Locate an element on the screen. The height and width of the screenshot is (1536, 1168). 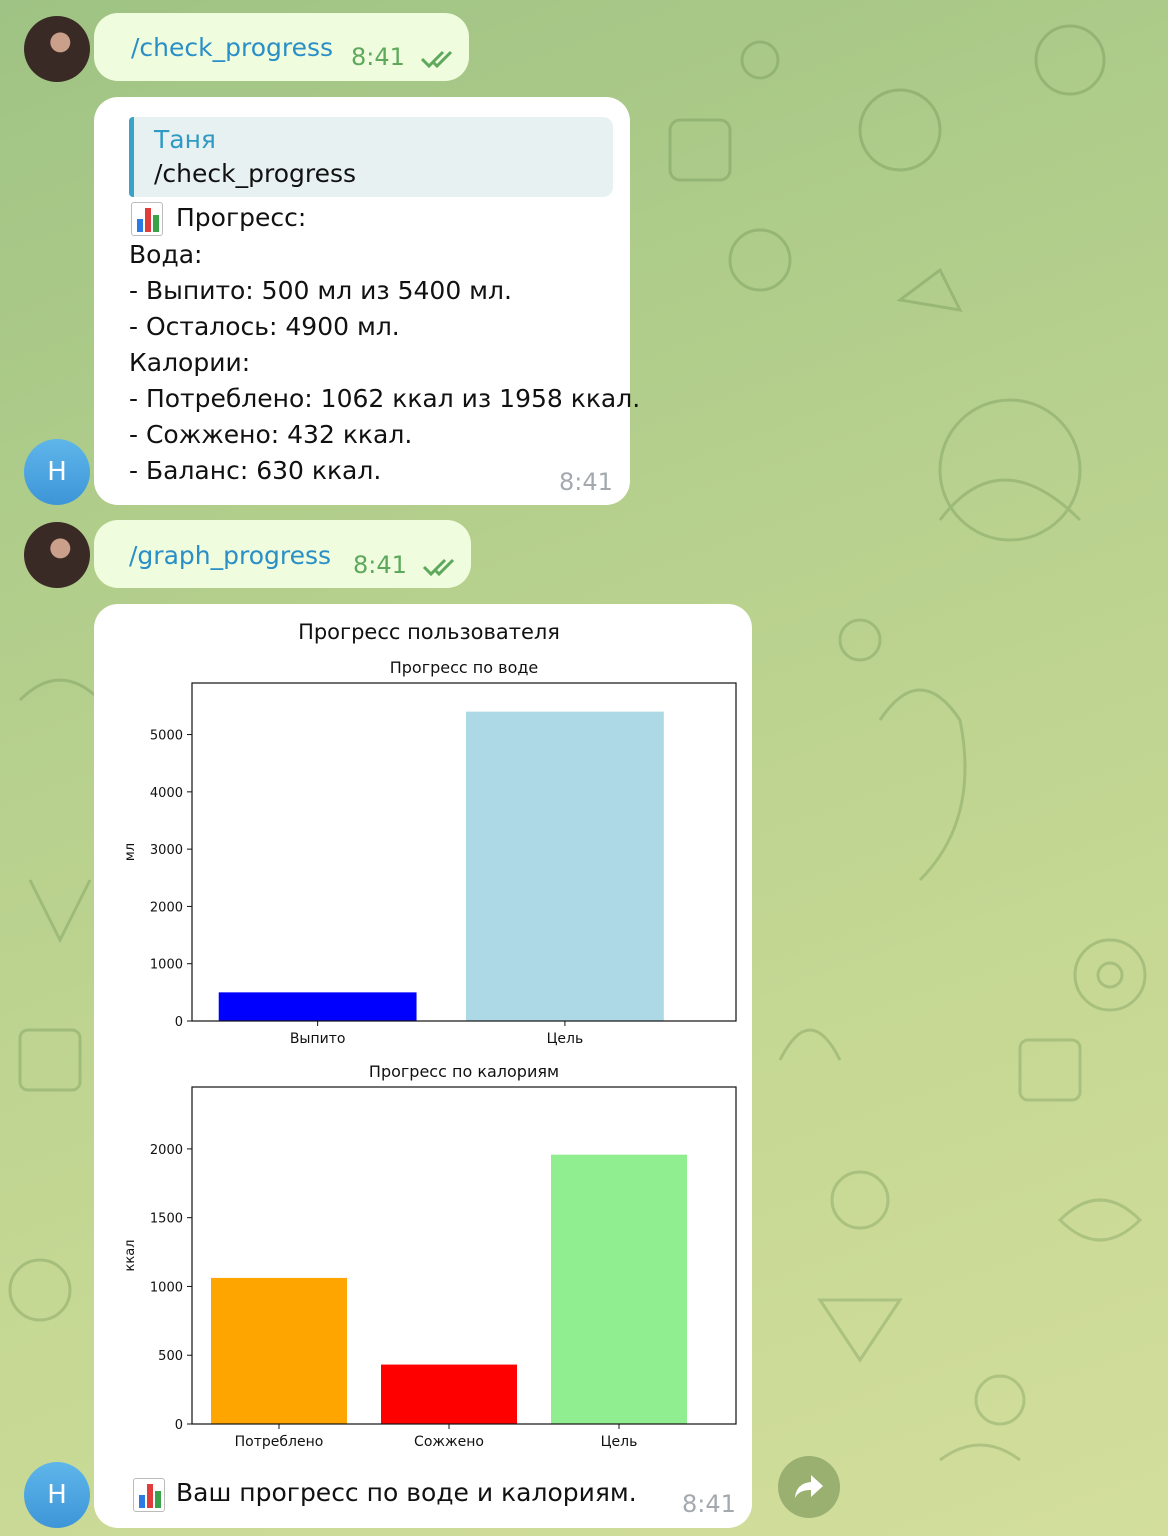
command-link: /graph_progress is located at coordinates (230, 555).